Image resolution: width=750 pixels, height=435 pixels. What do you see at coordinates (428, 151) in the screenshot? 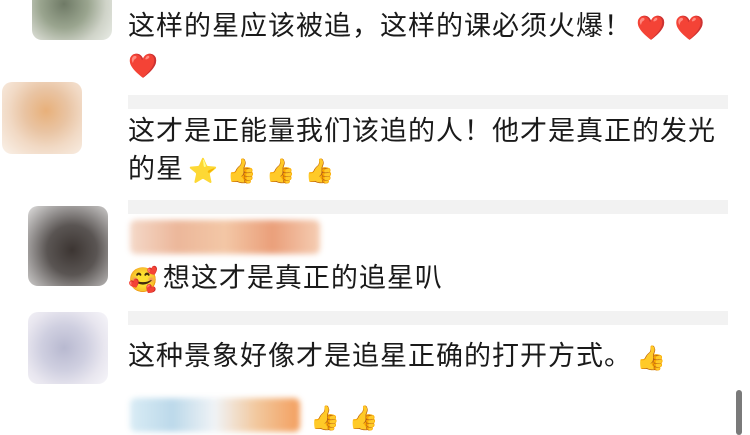
I see `comment-text: 这才是正能量我们该追的人！他才是真正的发光的星 ⭐ 👍 👍 👍` at bounding box center [428, 151].